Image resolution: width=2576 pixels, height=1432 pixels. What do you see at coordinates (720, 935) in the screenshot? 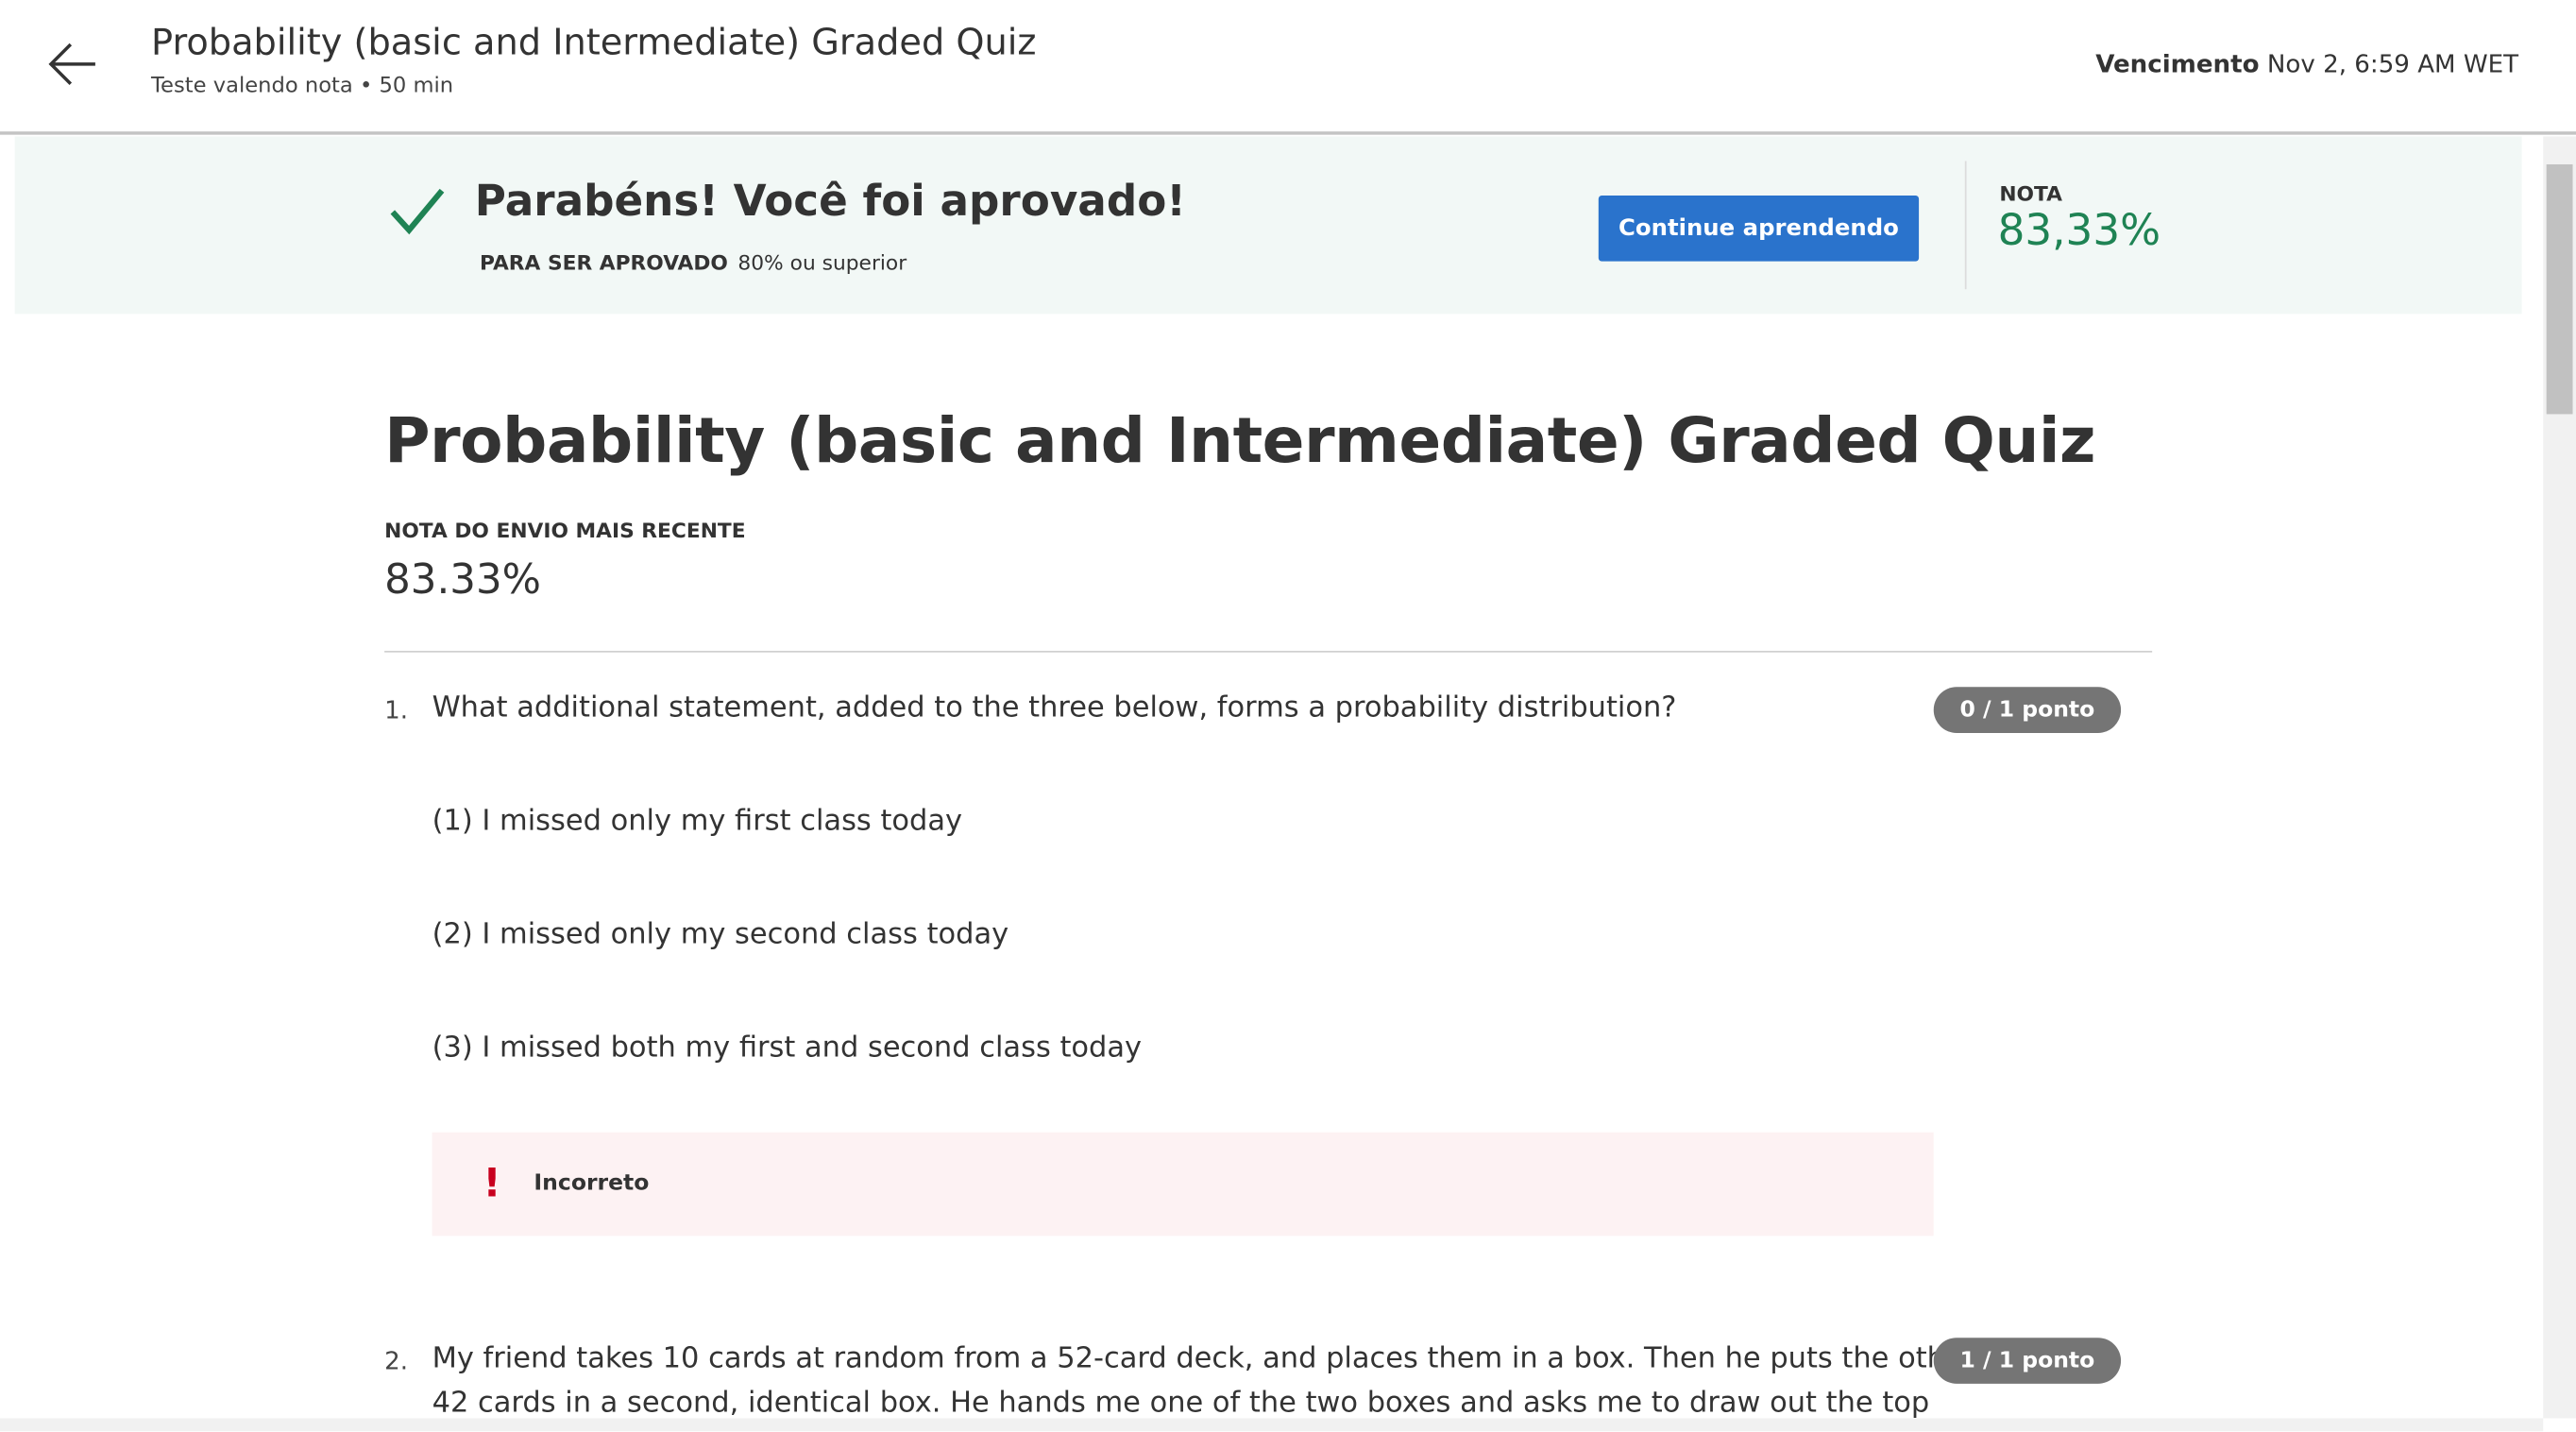
I see `statement: (2) I missed only my second class today` at bounding box center [720, 935].